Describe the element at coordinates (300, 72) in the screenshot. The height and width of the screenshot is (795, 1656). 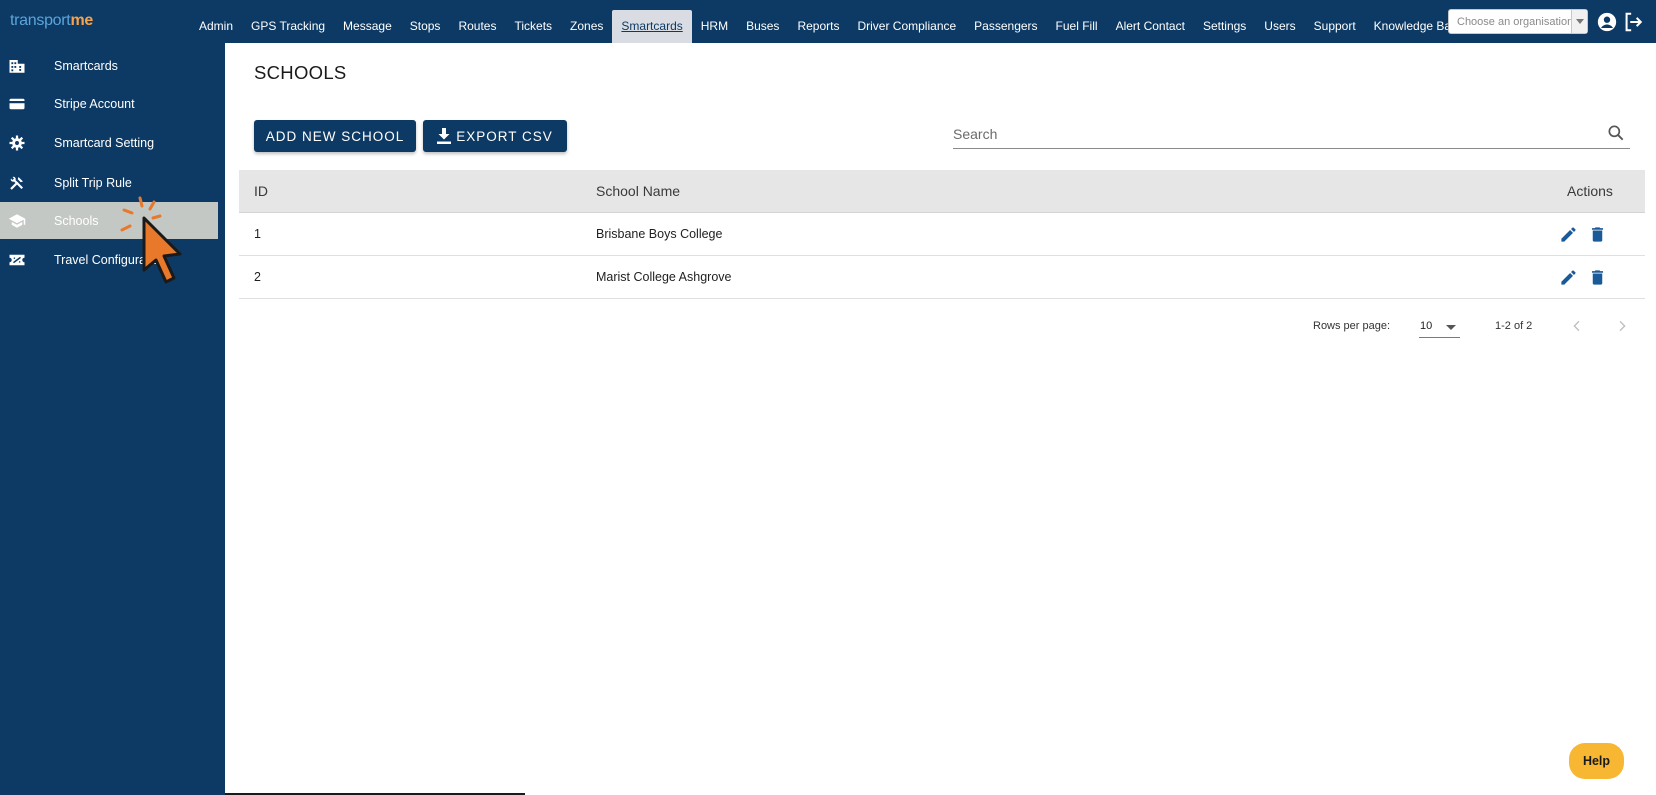
I see `page-title: SCHOOLS` at that location.